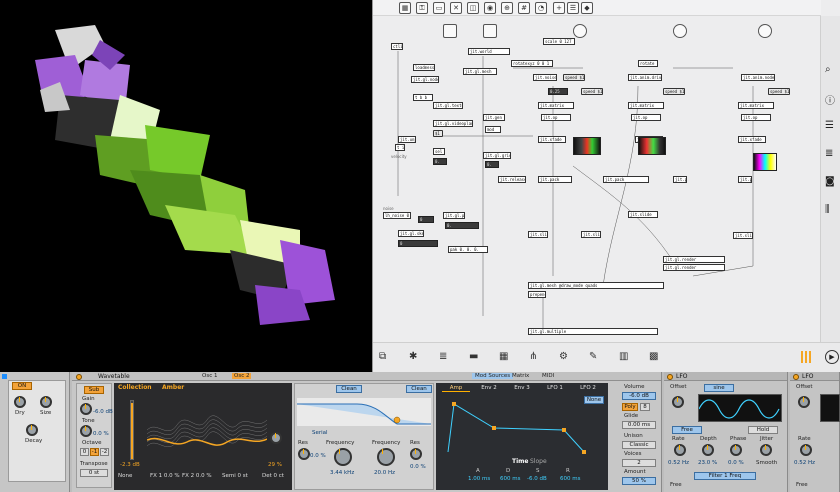  I want to click on transpose-value: 0 st, so click(94, 473).